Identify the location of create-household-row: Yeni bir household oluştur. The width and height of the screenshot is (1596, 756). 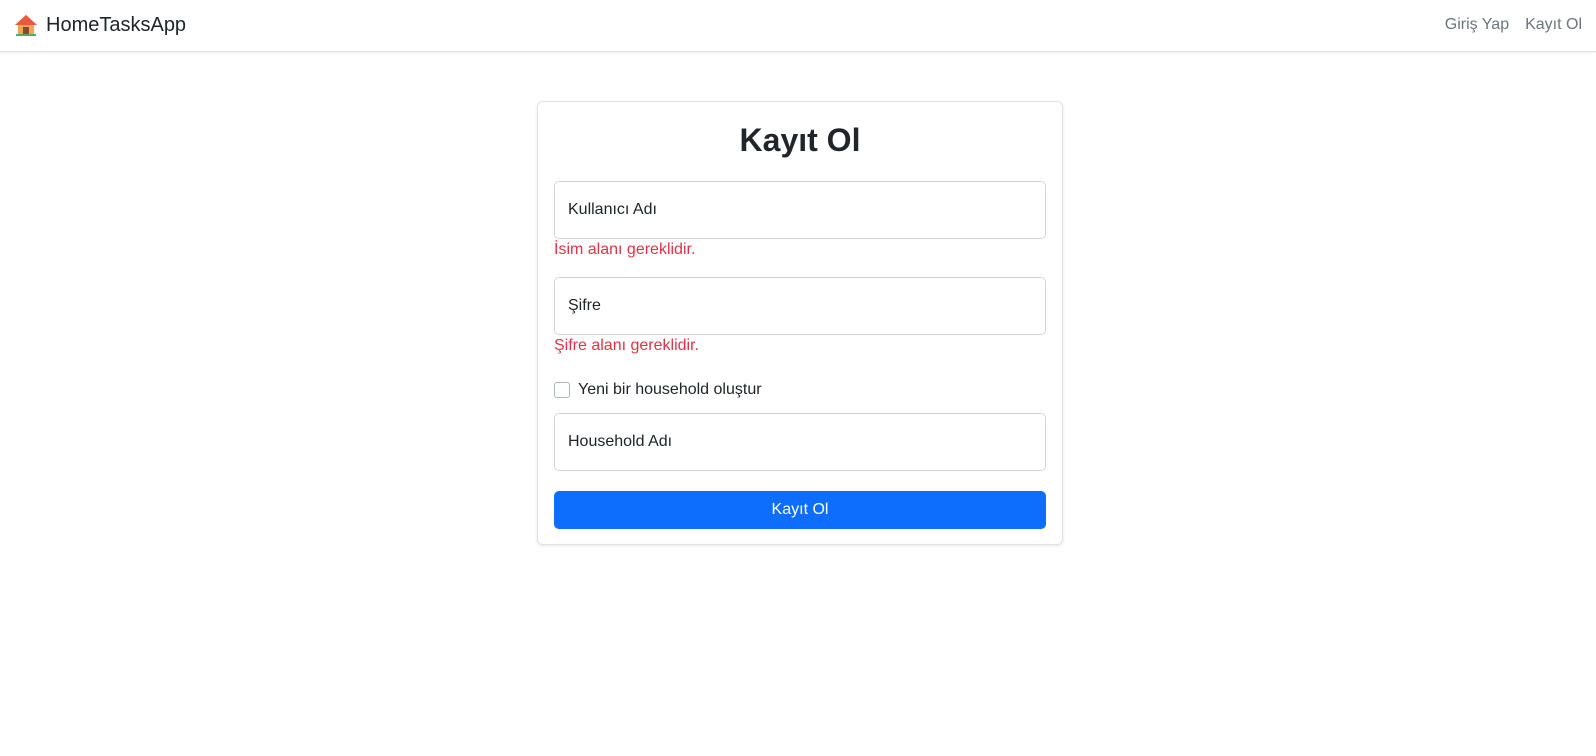
(658, 390).